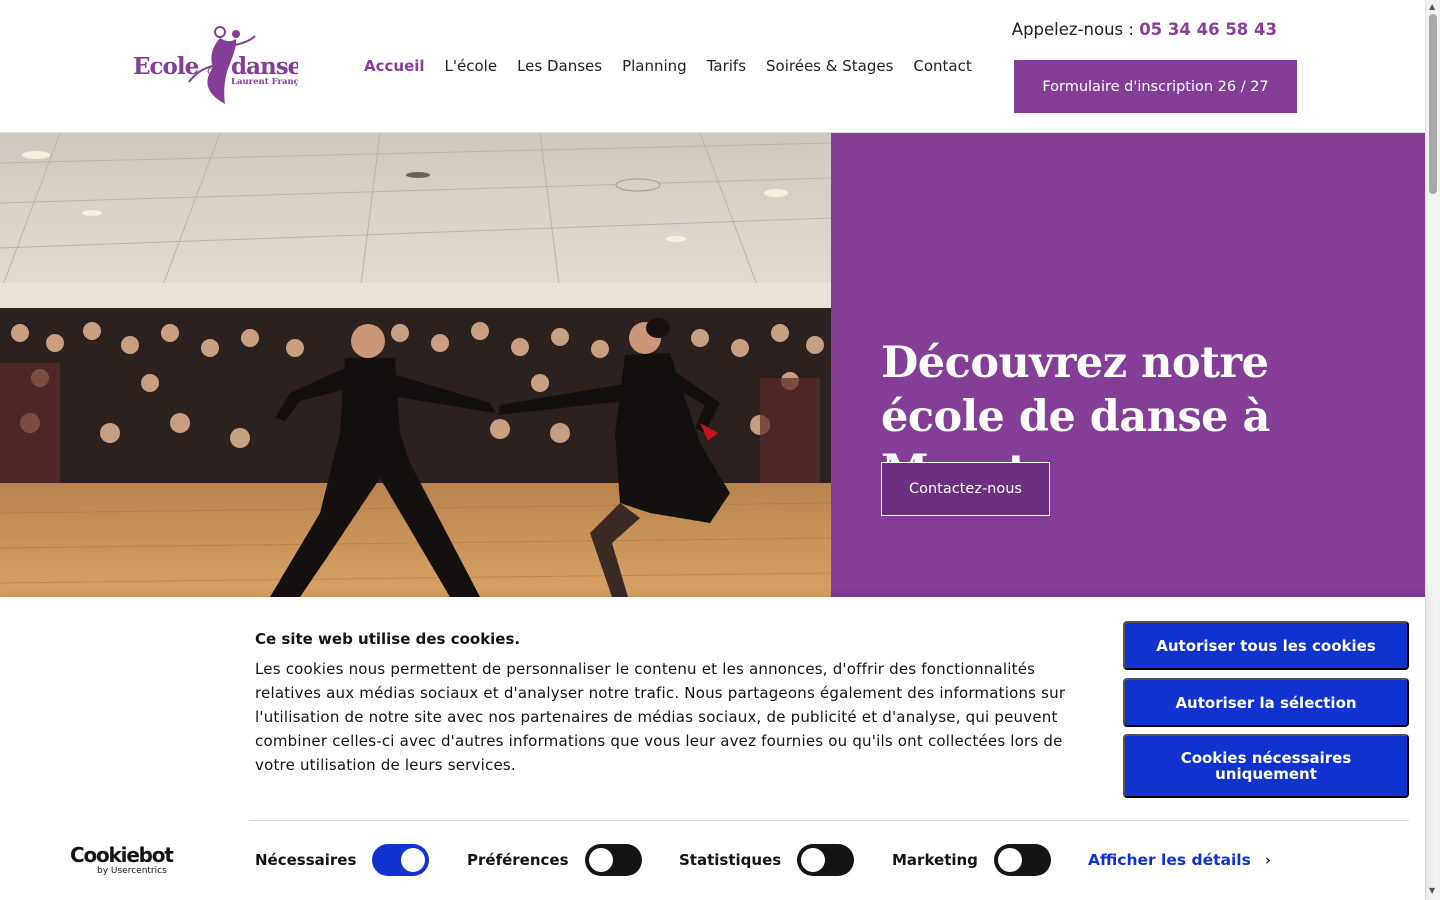 This screenshot has height=900, width=1440. What do you see at coordinates (829, 820) in the screenshot?
I see `cookie-divider` at bounding box center [829, 820].